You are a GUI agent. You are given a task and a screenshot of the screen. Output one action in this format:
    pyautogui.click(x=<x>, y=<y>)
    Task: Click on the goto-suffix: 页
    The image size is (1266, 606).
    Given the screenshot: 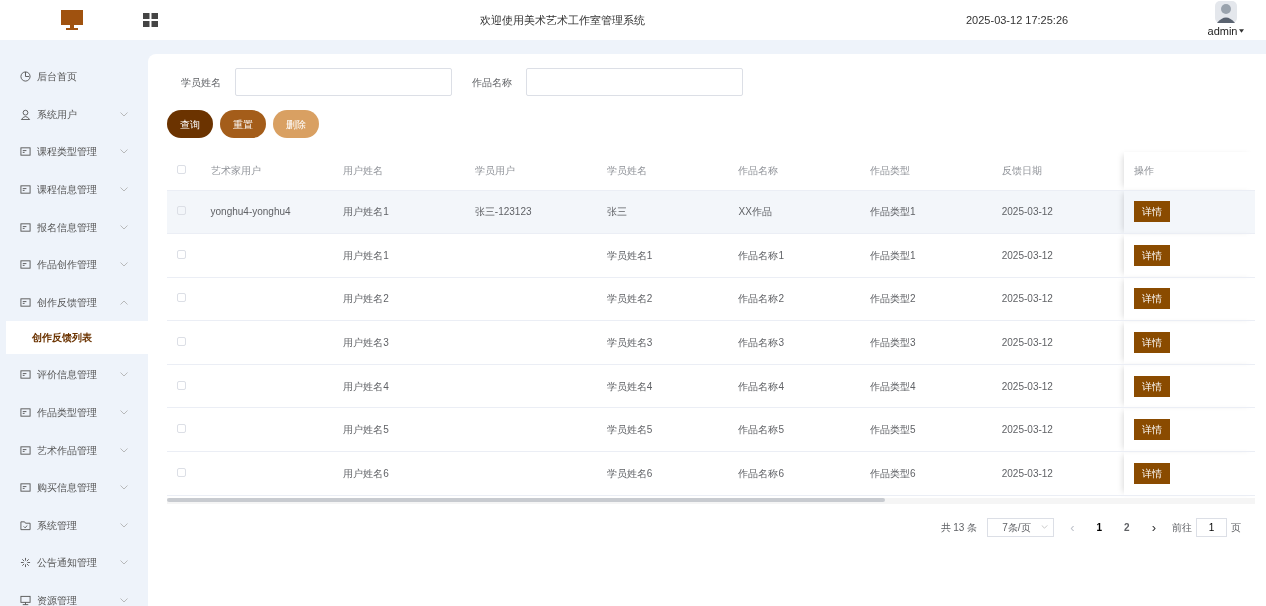 What is the action you would take?
    pyautogui.click(x=1236, y=527)
    